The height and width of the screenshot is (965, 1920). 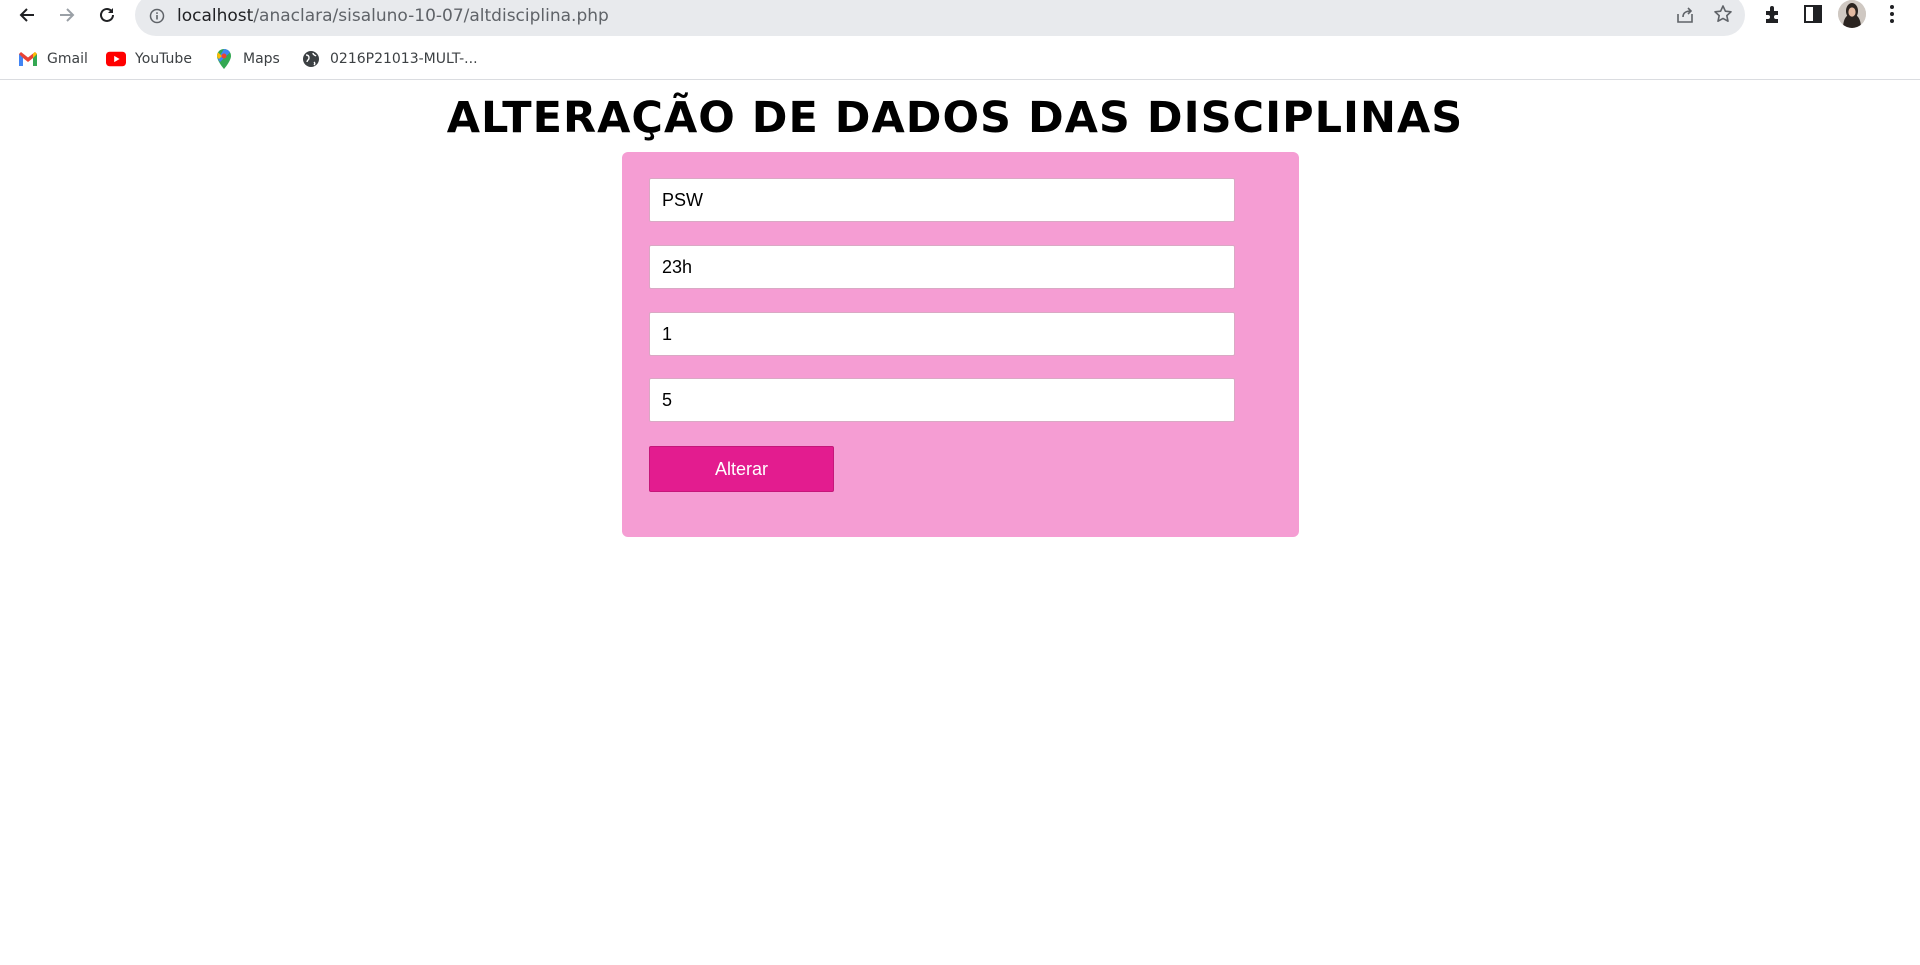 I want to click on kebab-menu-icon, so click(x=1892, y=14).